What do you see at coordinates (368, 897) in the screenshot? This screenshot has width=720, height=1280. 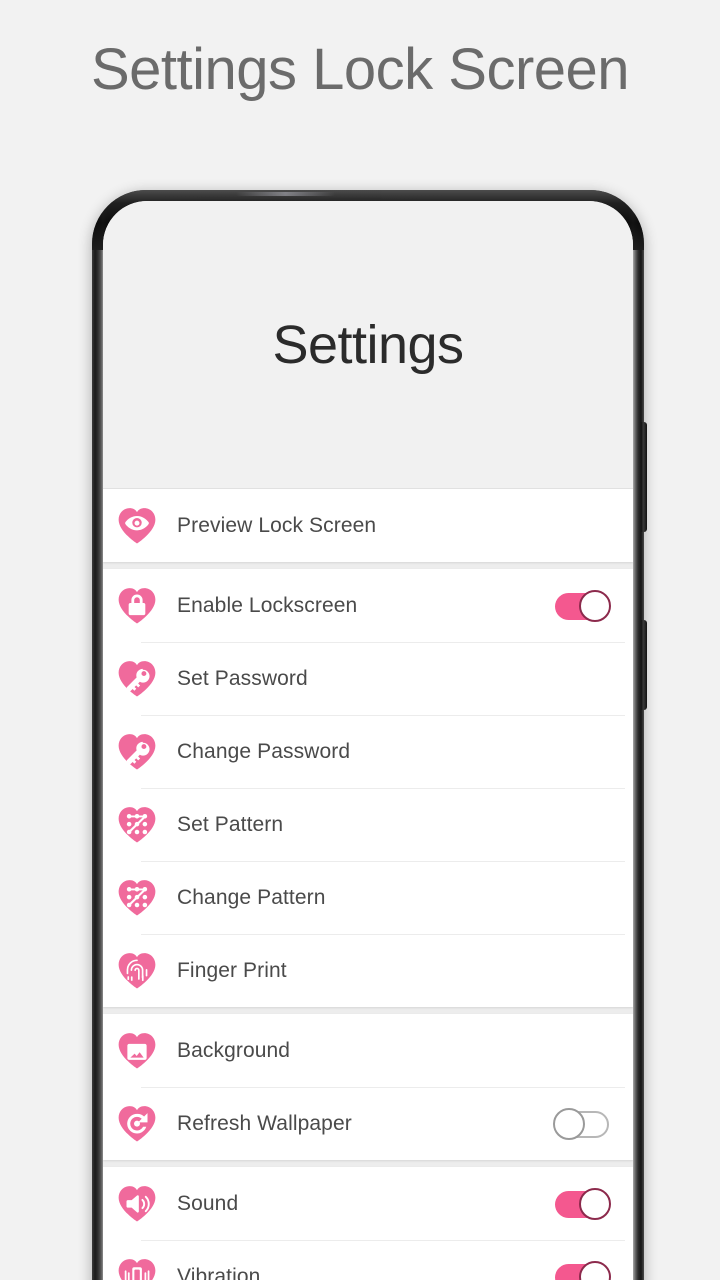 I see `settings-row: Change Pattern` at bounding box center [368, 897].